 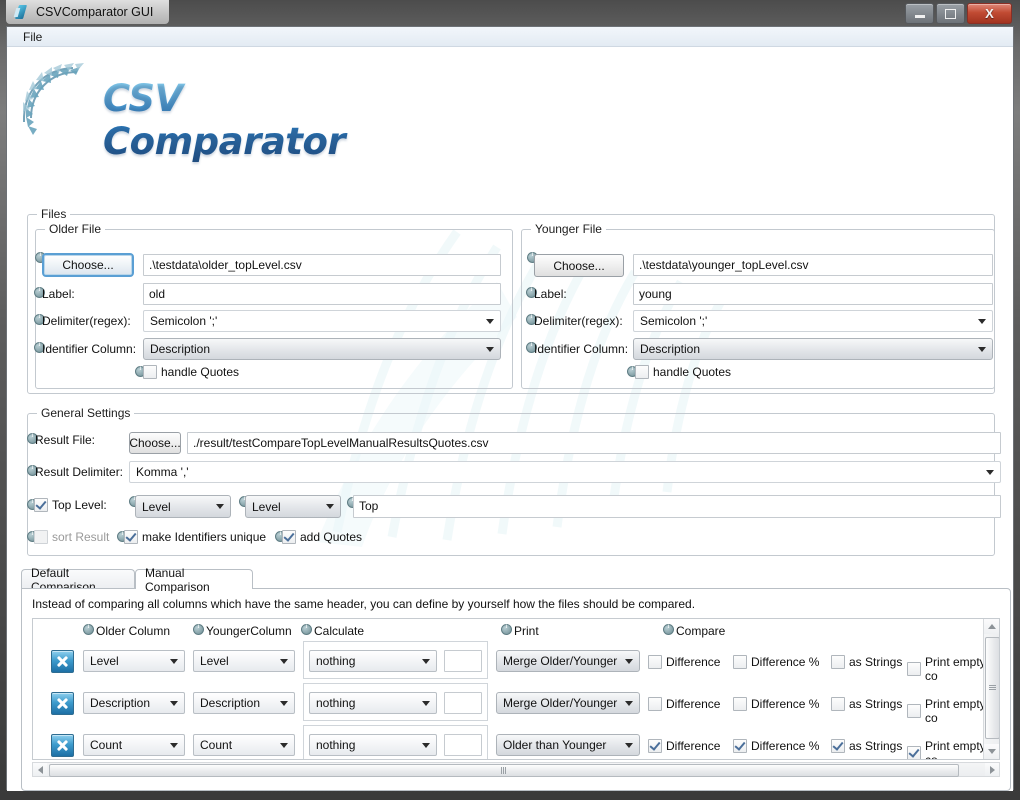 What do you see at coordinates (86, 413) in the screenshot?
I see `general-settings-legend: General Settings` at bounding box center [86, 413].